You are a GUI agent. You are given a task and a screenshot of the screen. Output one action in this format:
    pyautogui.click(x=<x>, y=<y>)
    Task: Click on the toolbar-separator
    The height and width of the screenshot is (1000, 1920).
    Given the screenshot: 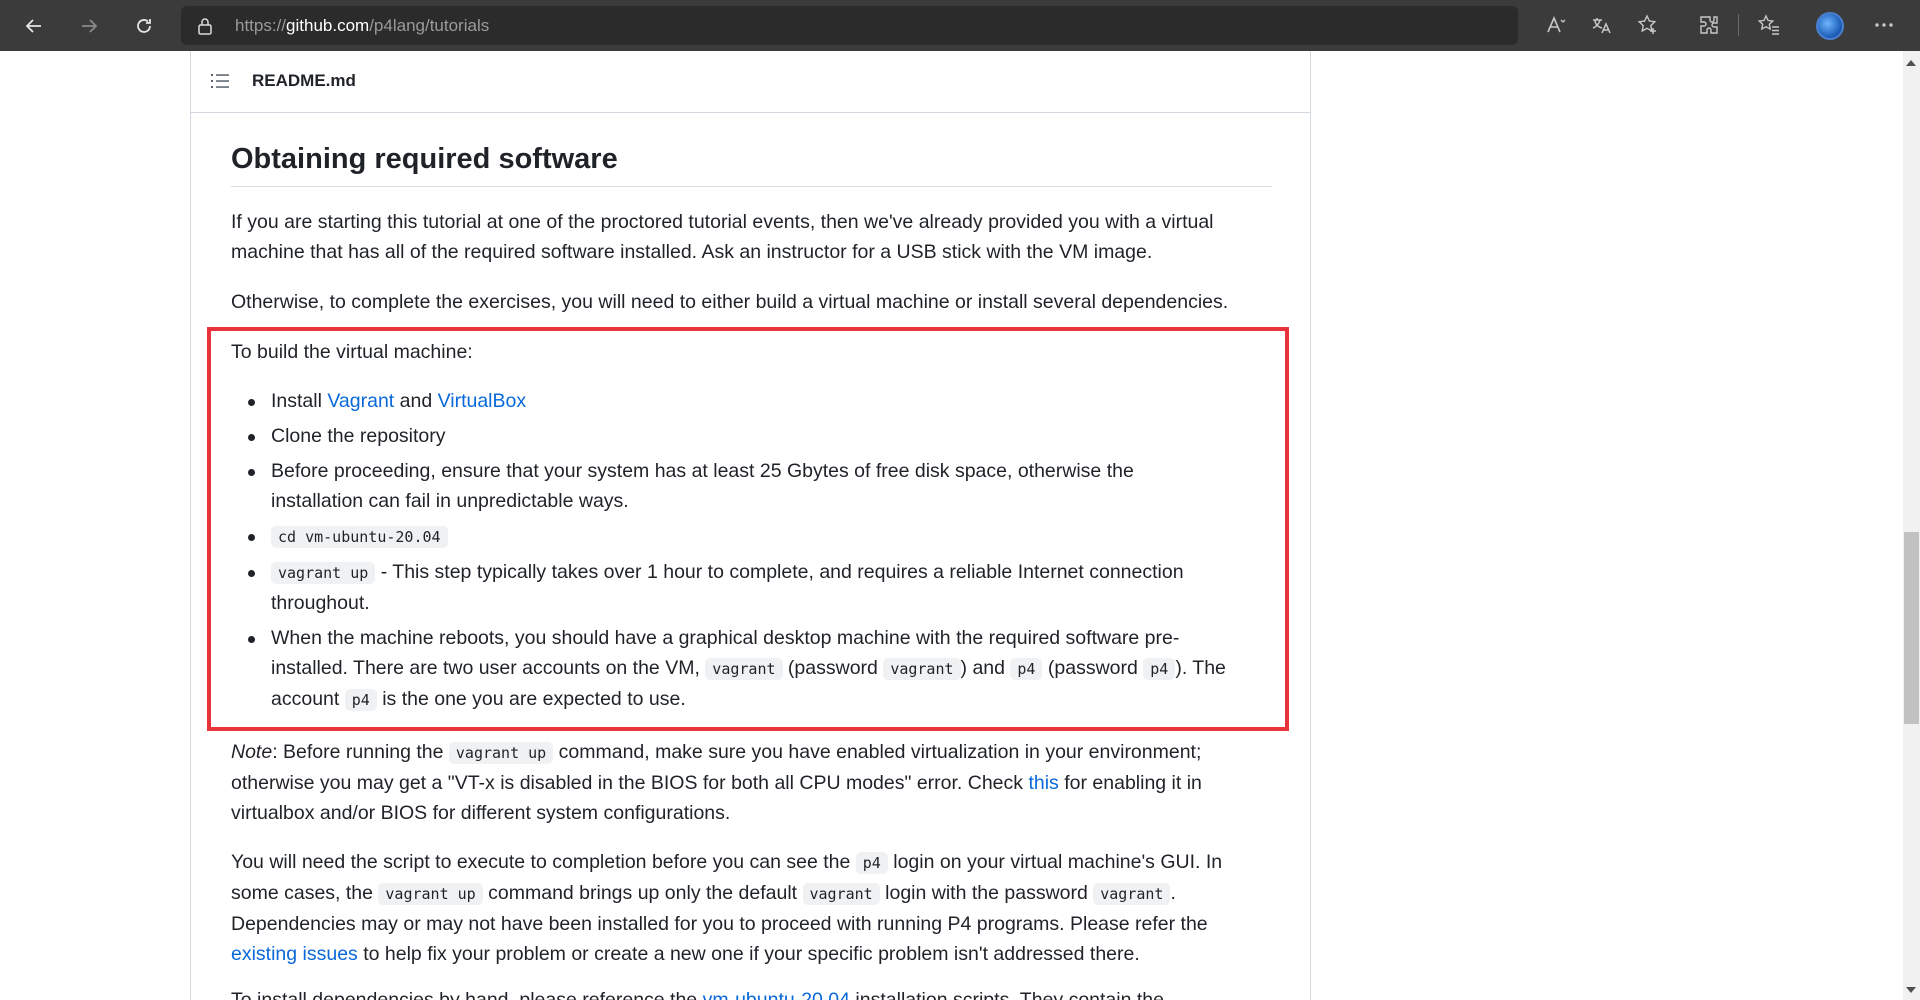 What is the action you would take?
    pyautogui.click(x=1738, y=25)
    